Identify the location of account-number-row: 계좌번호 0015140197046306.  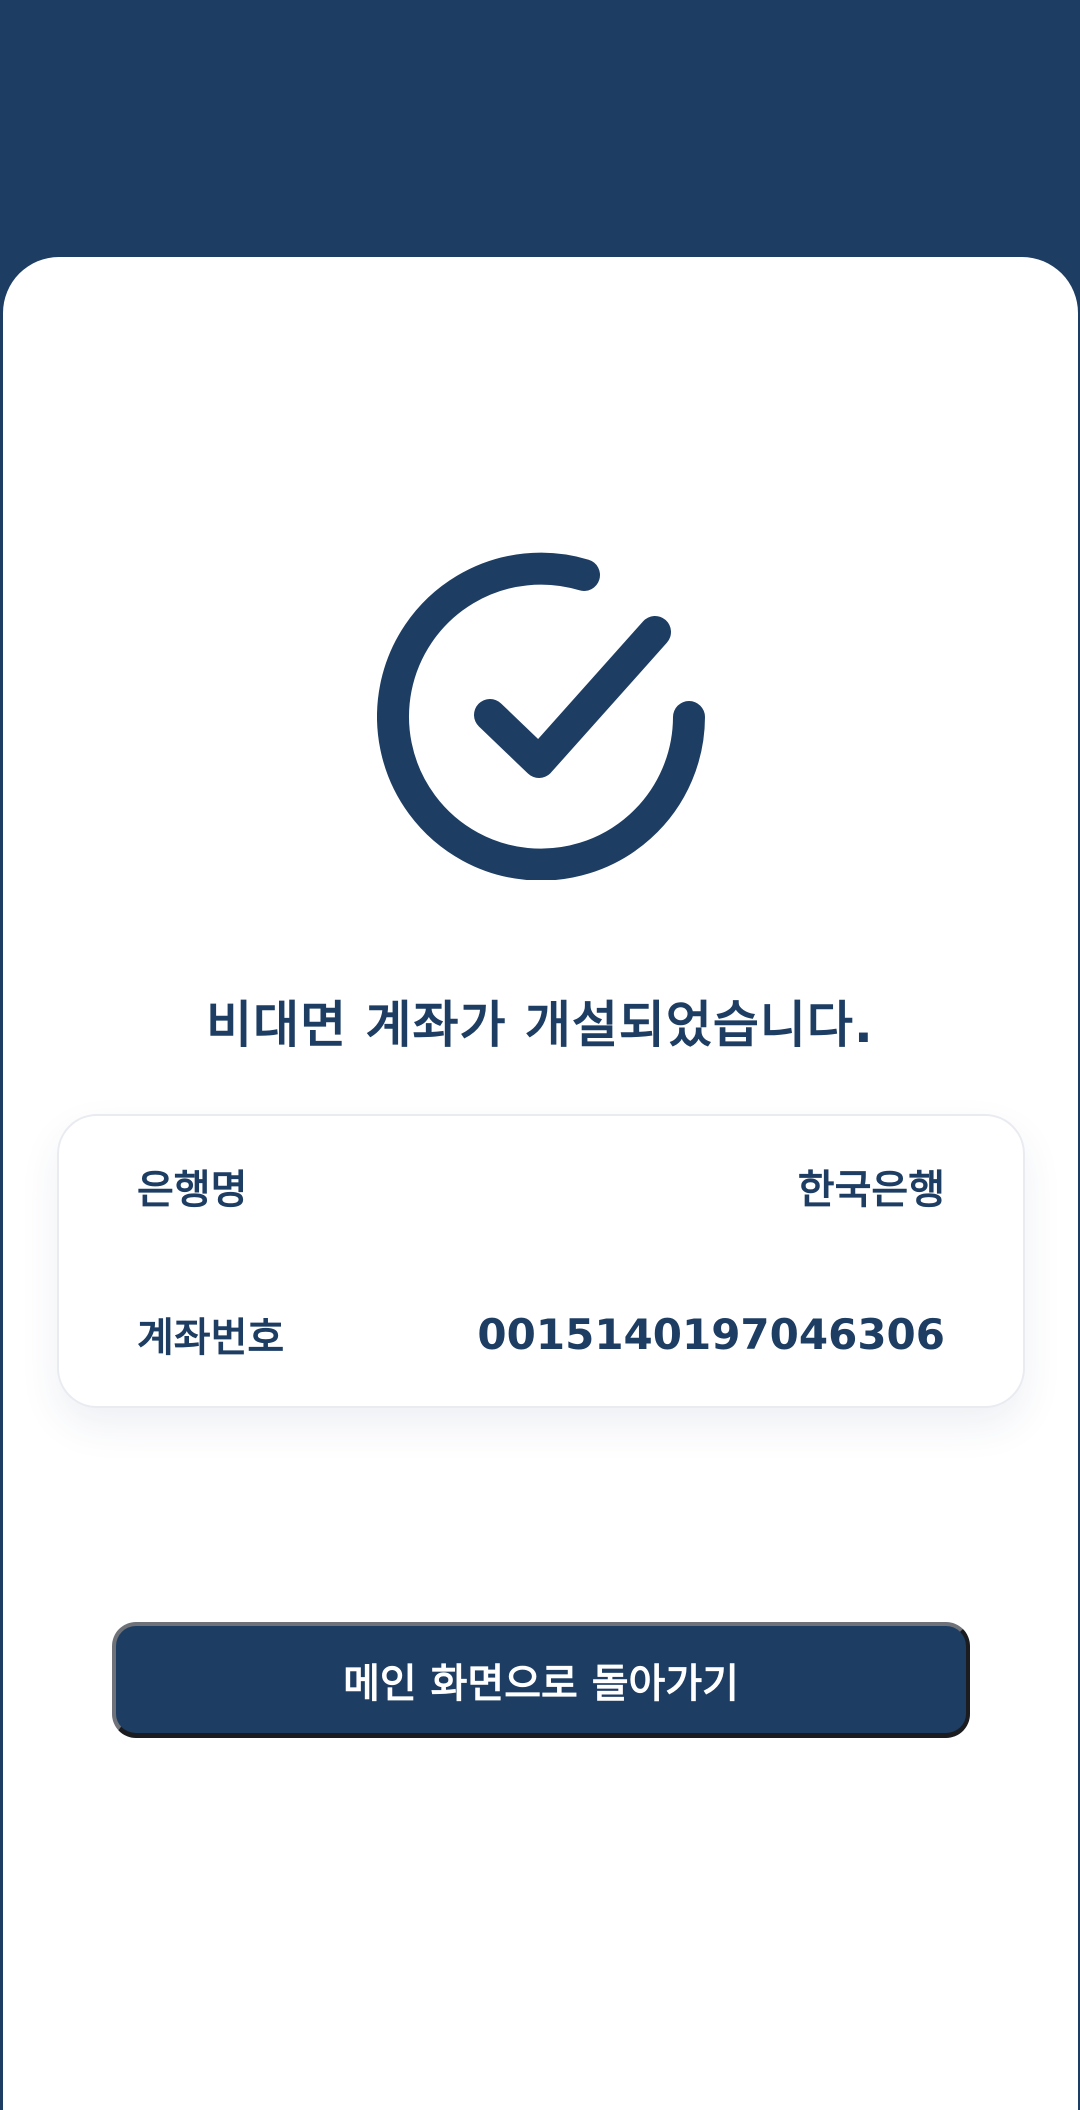
(541, 1334).